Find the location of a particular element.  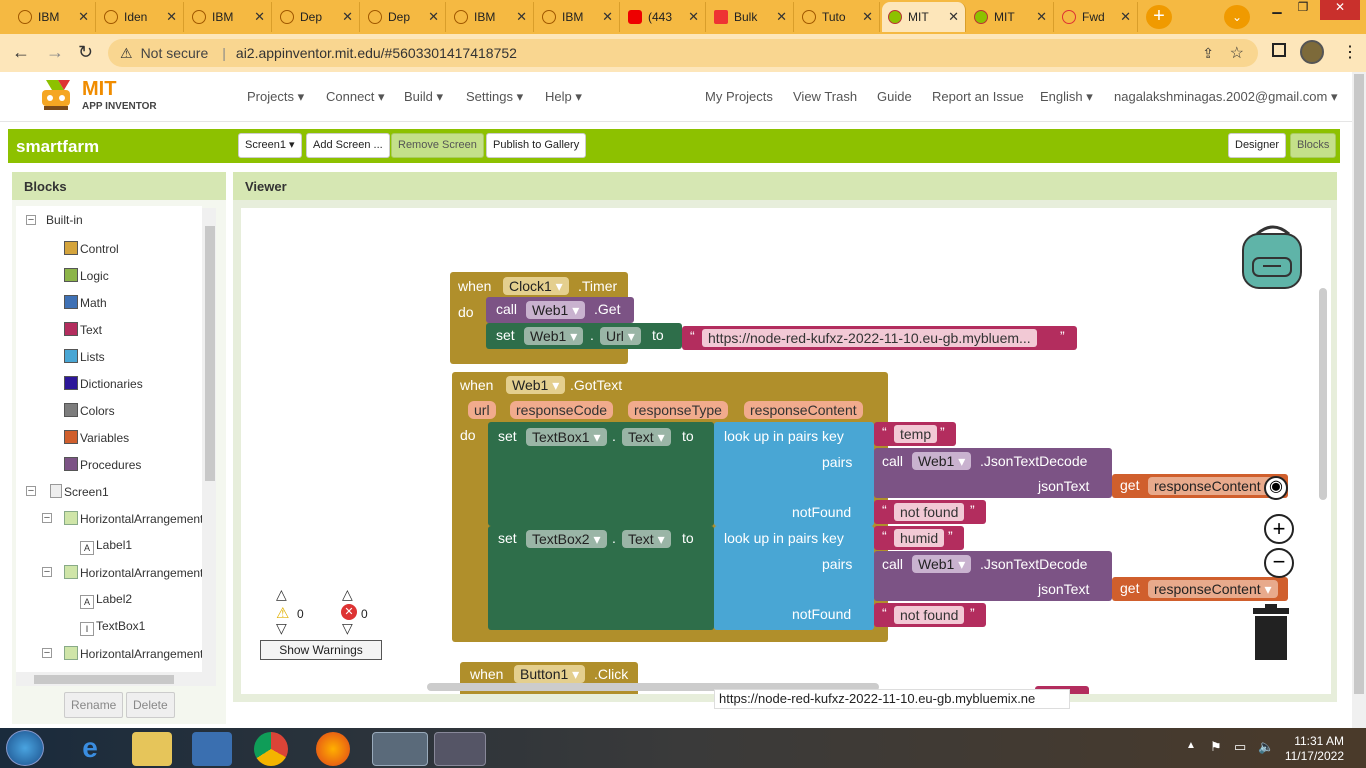

warning-down-icon: ▽ is located at coordinates (281, 628).